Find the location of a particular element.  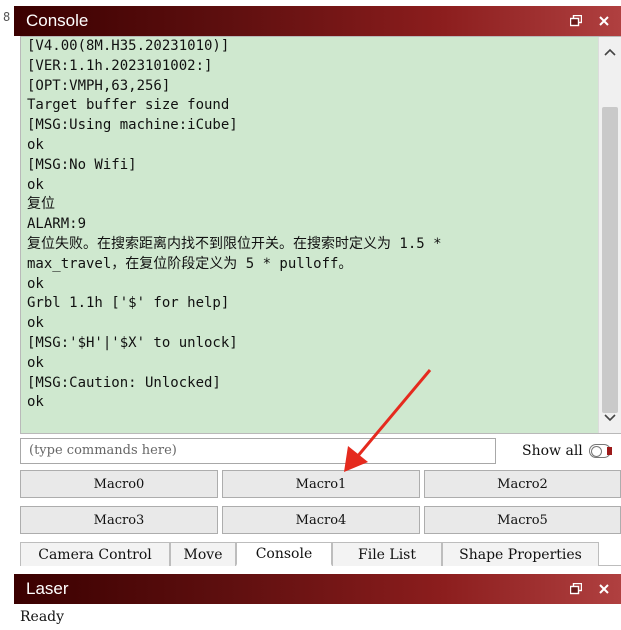

console-titlebar: Console is located at coordinates (317, 21).